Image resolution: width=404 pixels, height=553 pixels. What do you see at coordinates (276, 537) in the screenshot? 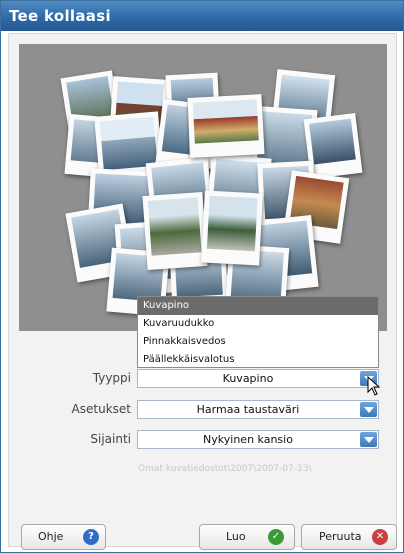
I see `check-icon: ✓` at bounding box center [276, 537].